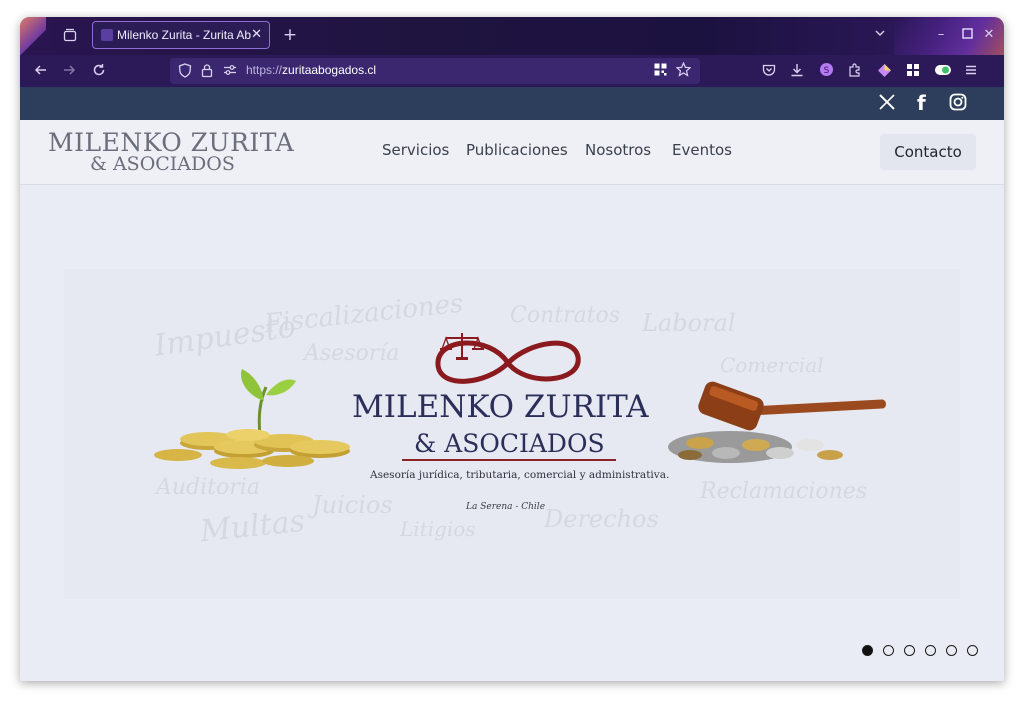  What do you see at coordinates (702, 150) in the screenshot?
I see `nav-eventos: Eventos` at bounding box center [702, 150].